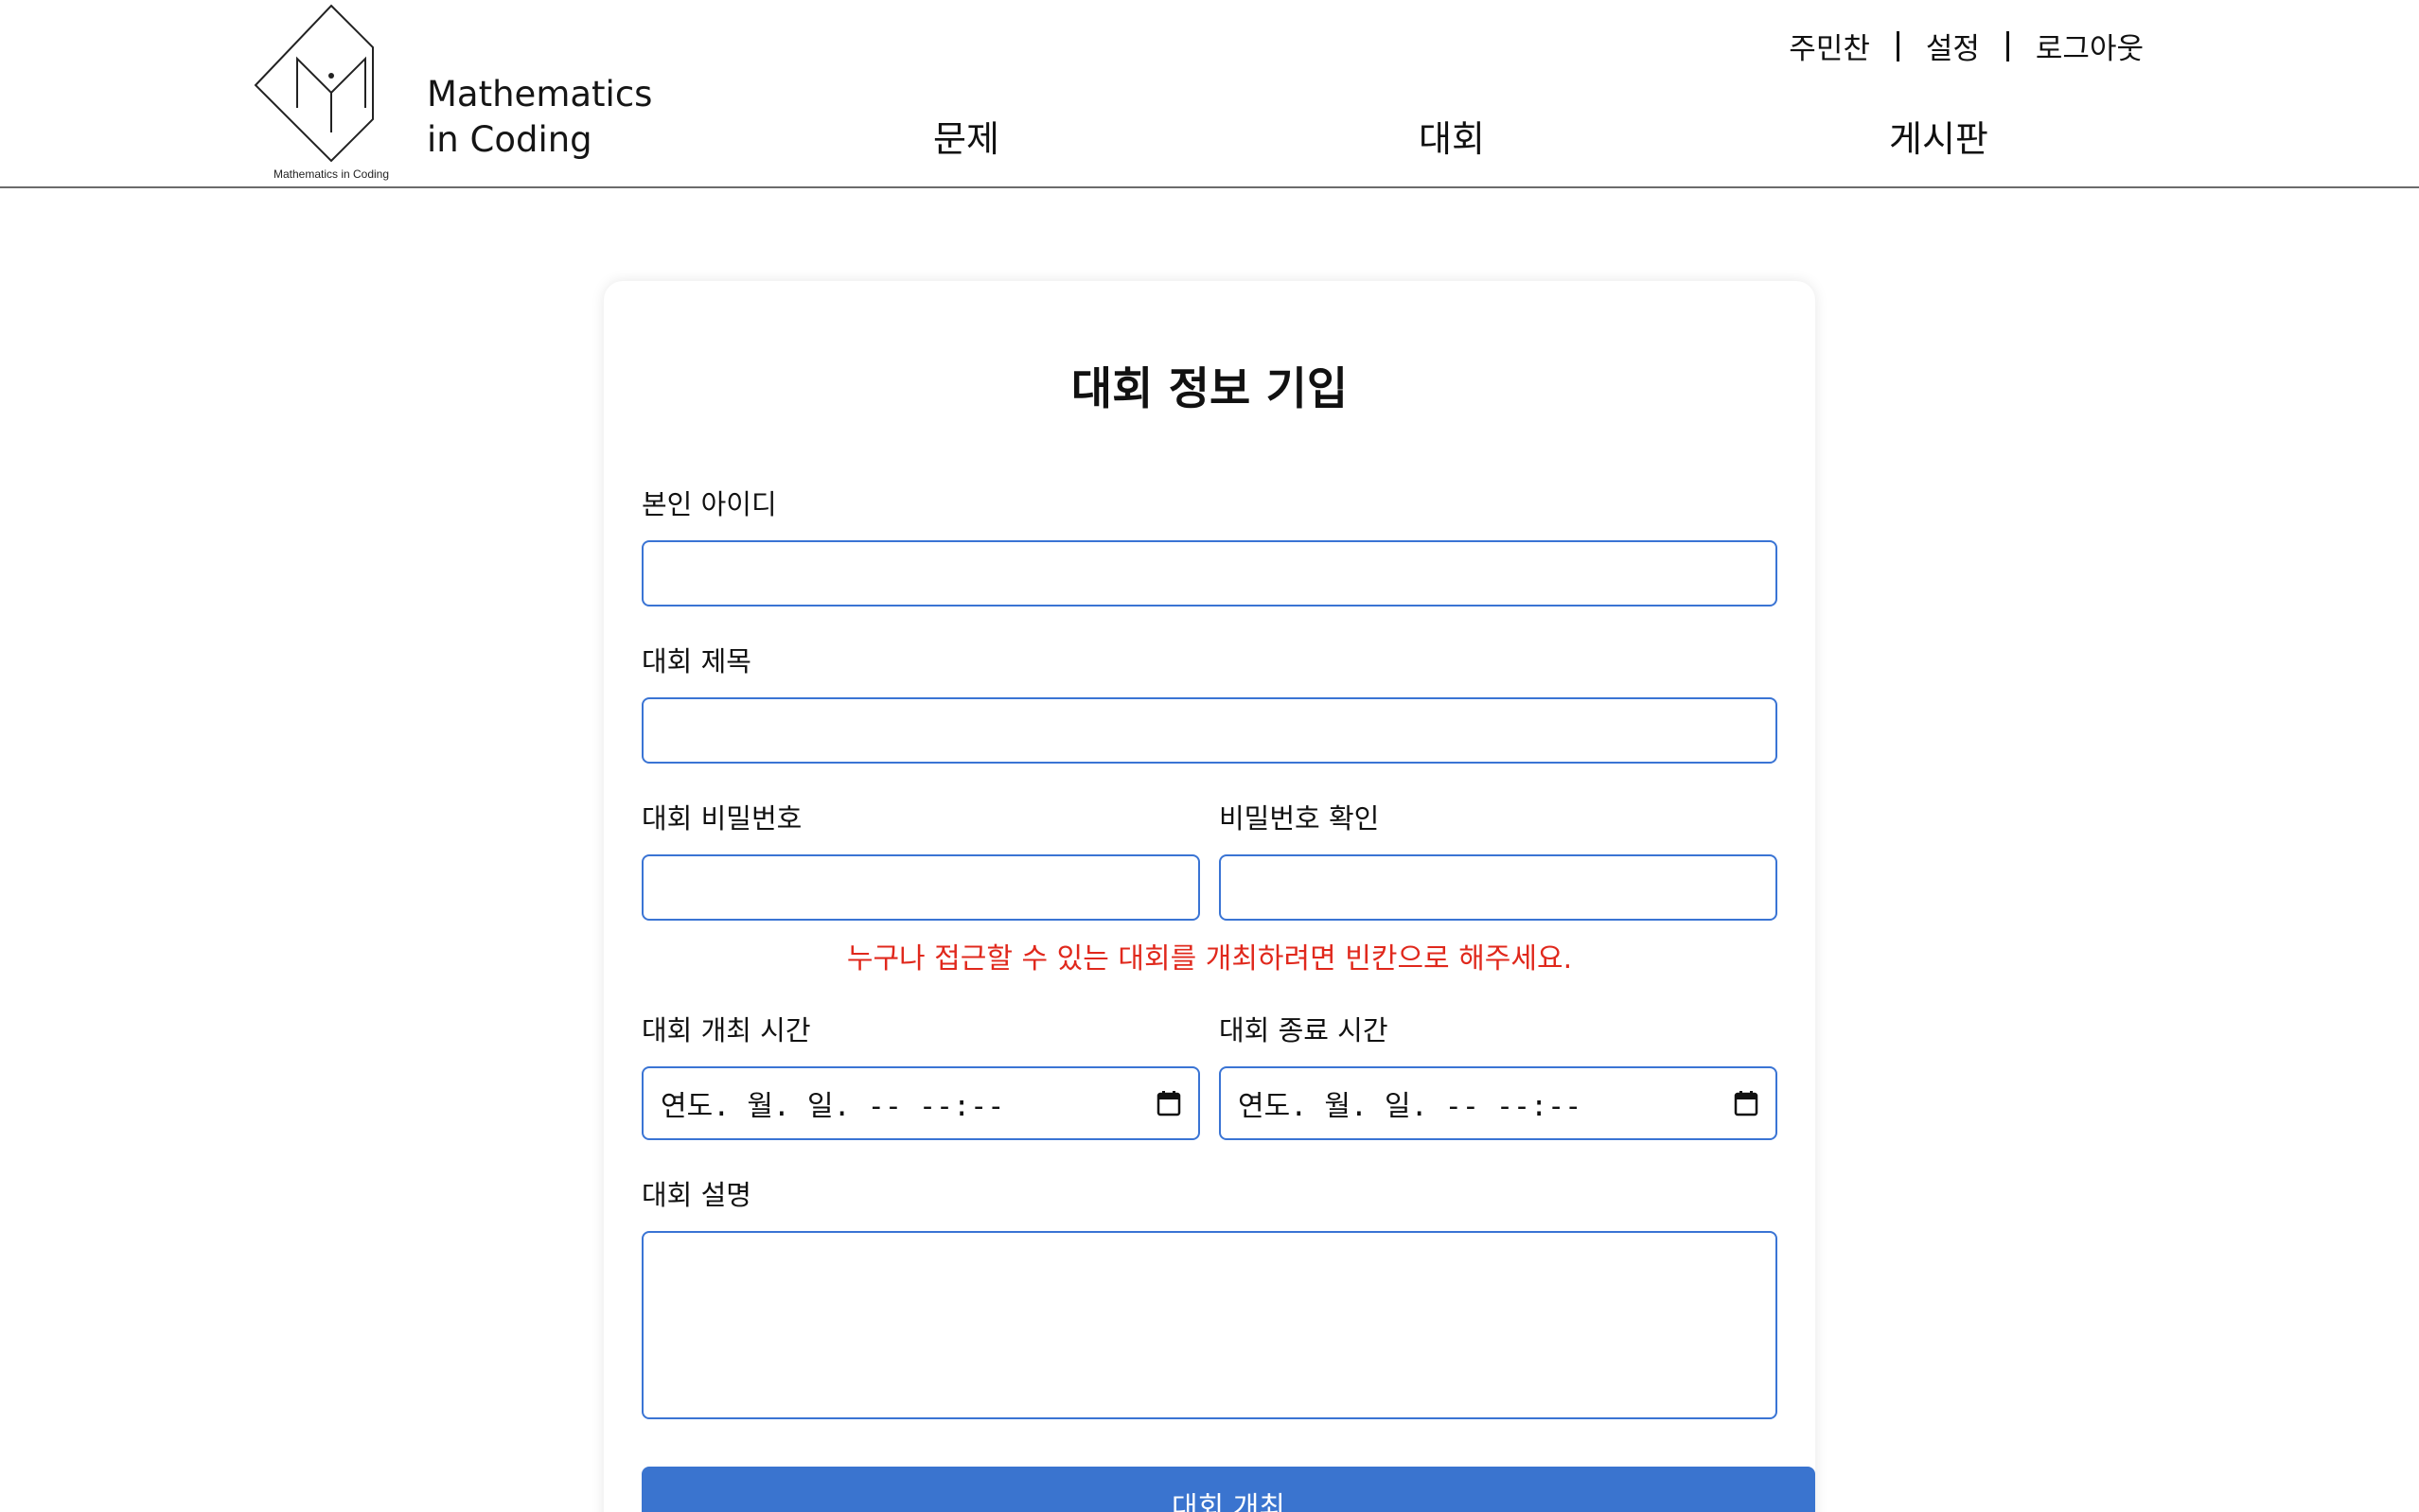 This screenshot has height=1512, width=2419. Describe the element at coordinates (509, 139) in the screenshot. I see `brand-line-2: in Coding` at that location.